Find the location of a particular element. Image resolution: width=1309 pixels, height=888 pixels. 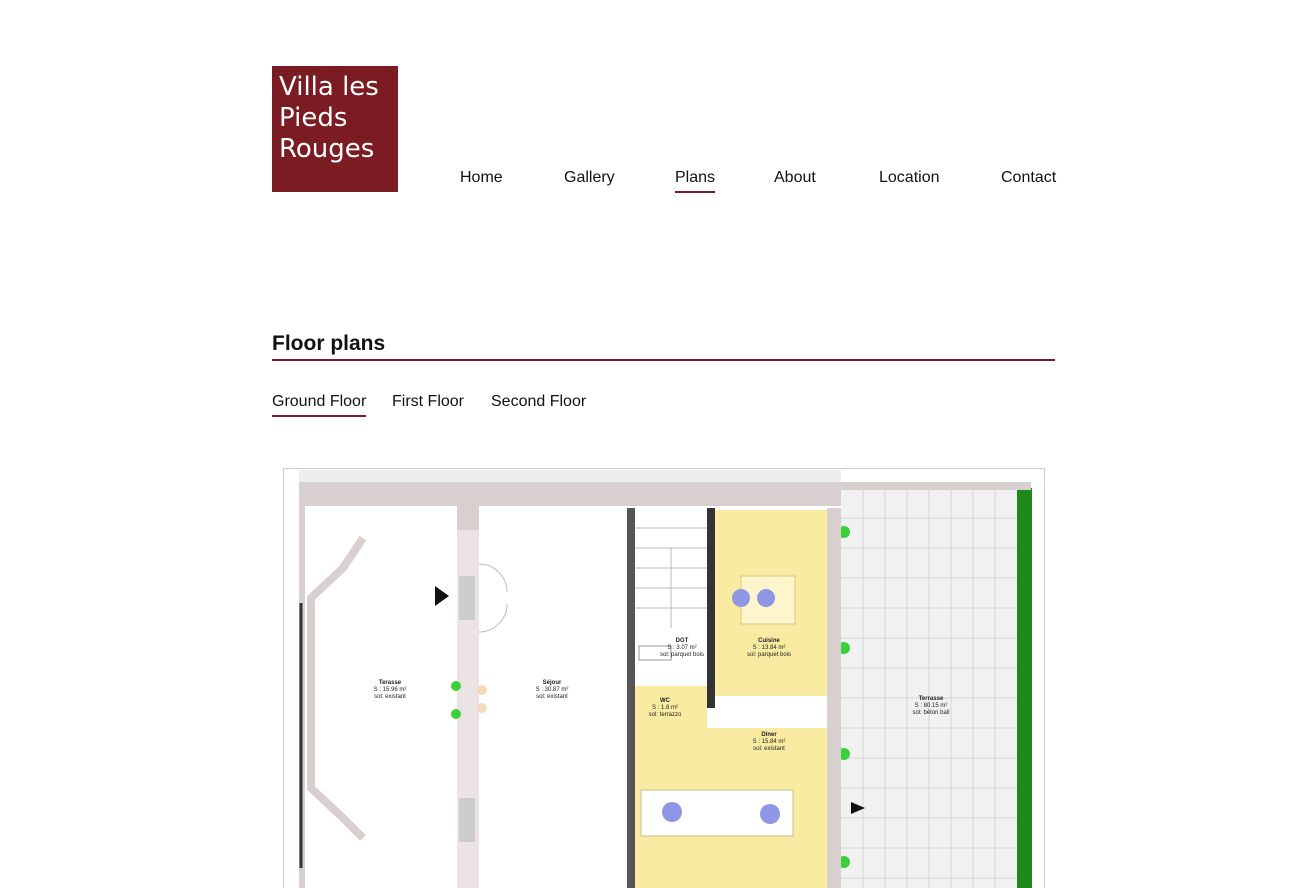

nav-home: Home is located at coordinates (481, 179).